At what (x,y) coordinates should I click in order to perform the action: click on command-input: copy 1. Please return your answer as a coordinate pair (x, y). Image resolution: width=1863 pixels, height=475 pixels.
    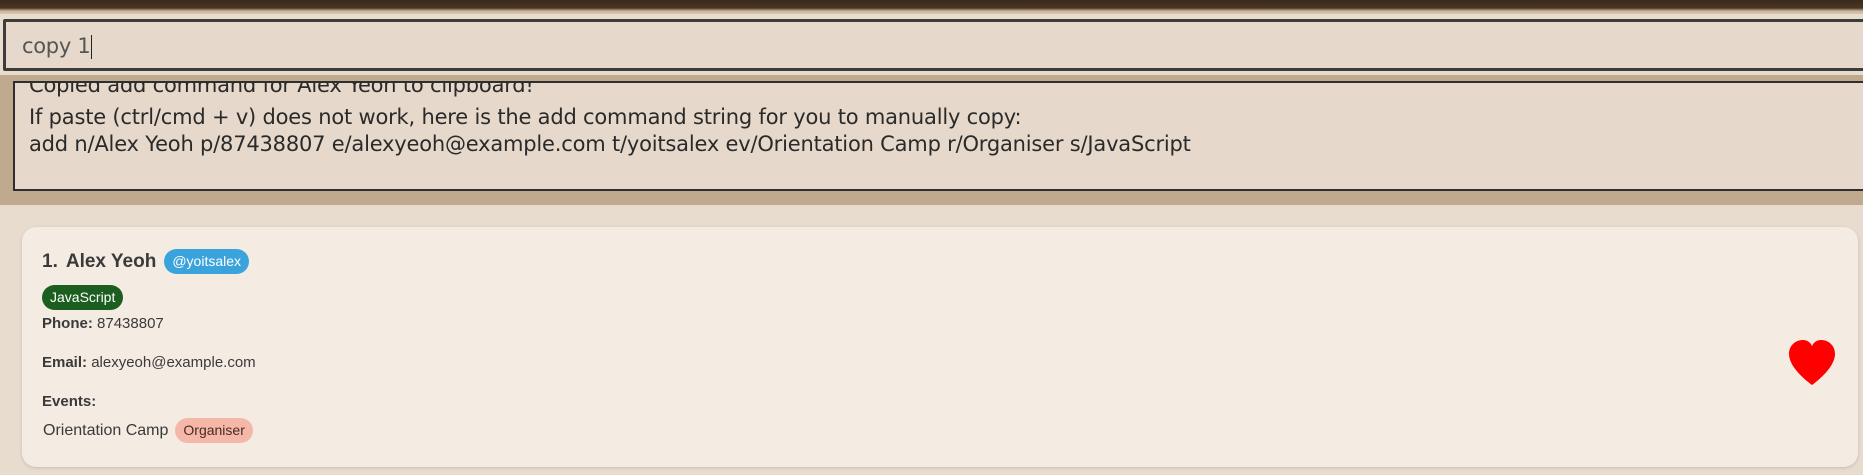
    Looking at the image, I should click on (57, 46).